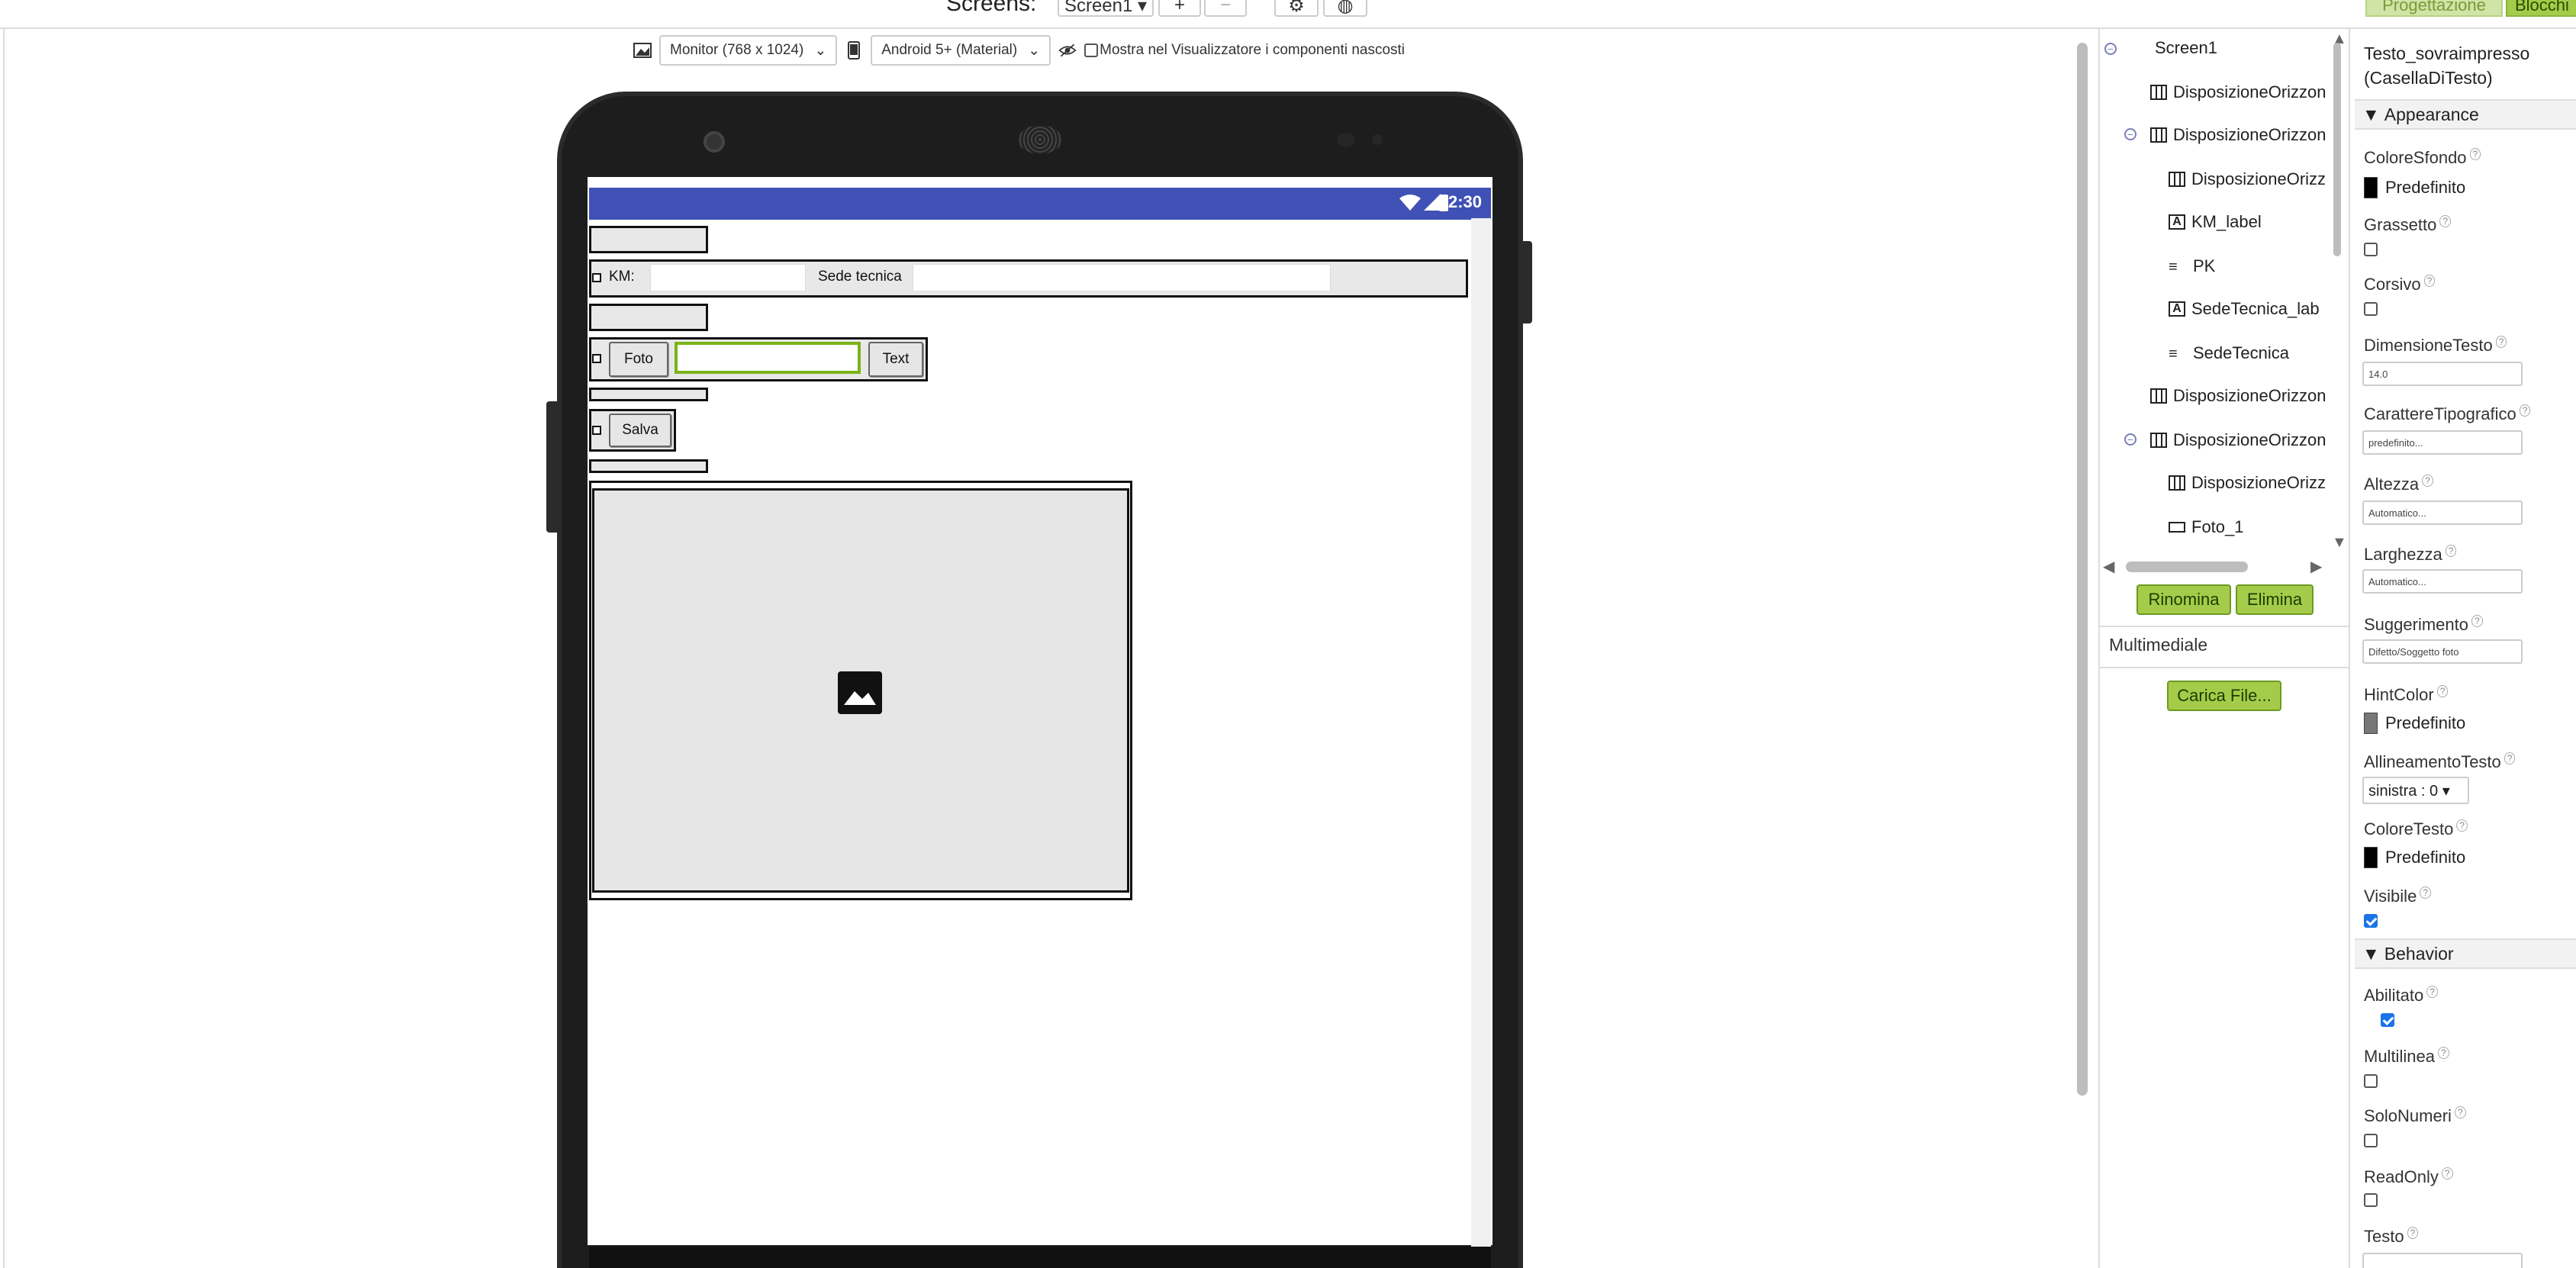  What do you see at coordinates (1040, 139) in the screenshot?
I see `speaker-grille` at bounding box center [1040, 139].